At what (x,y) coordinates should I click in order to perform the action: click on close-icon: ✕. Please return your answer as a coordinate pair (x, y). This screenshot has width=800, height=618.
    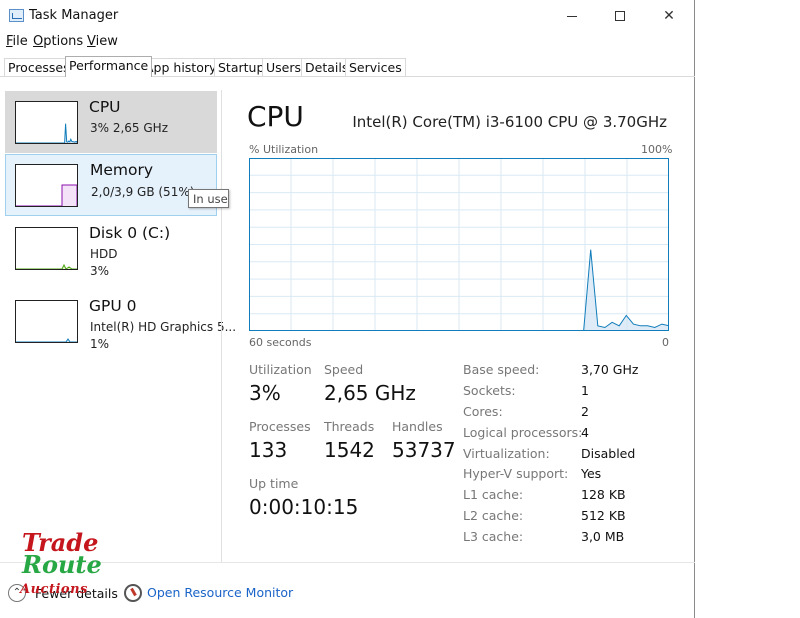
    Looking at the image, I should click on (669, 16).